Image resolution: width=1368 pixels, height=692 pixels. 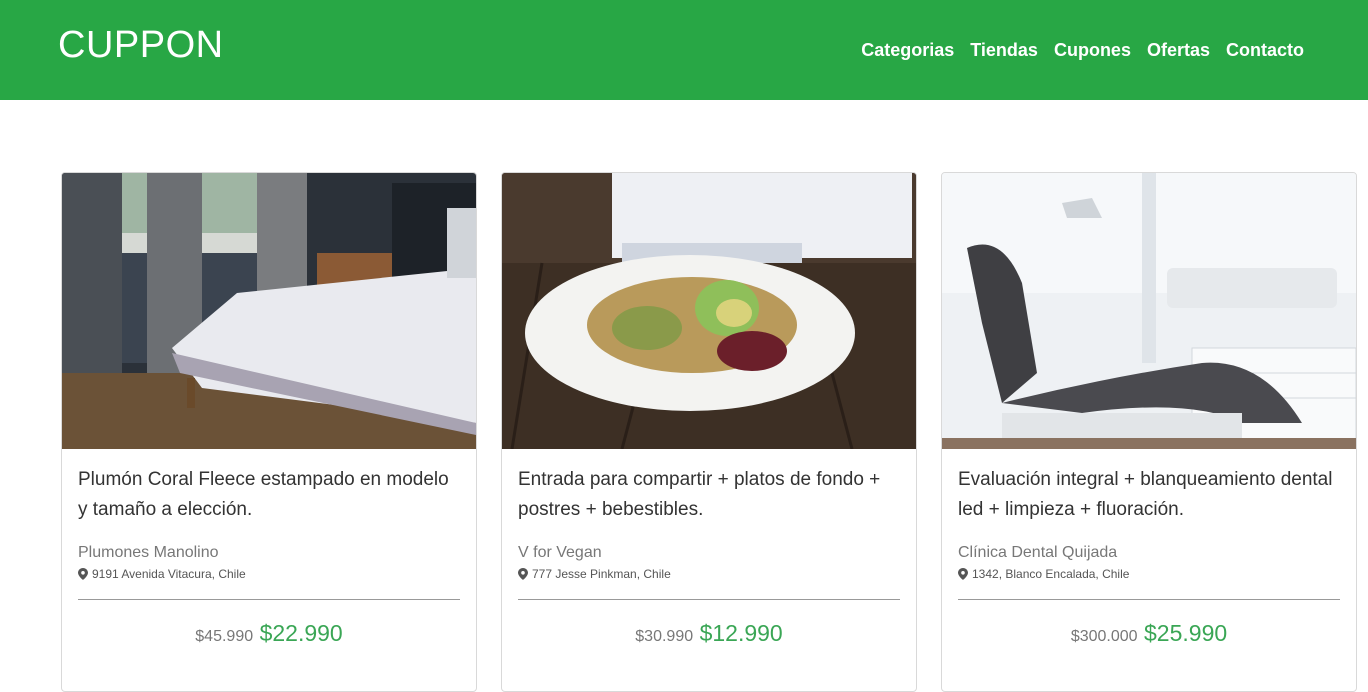 I want to click on new-price: $12.990, so click(x=741, y=633).